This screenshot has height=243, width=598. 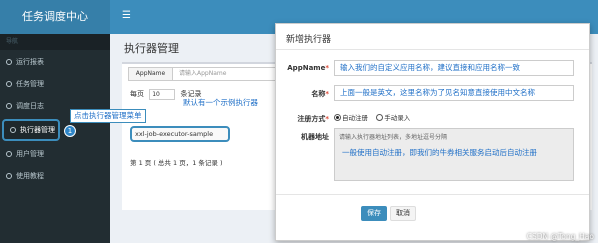 What do you see at coordinates (393, 137) in the screenshot?
I see `address-placeholder: 请输入执行器地址列表，多地址逗号分隔` at bounding box center [393, 137].